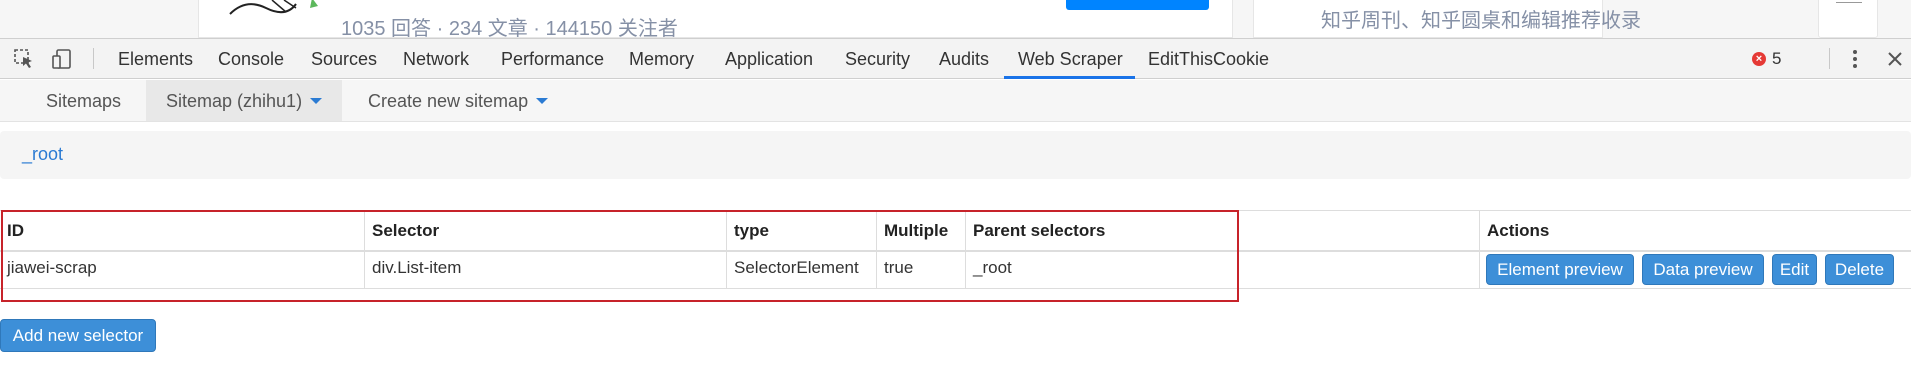 The height and width of the screenshot is (391, 1911). What do you see at coordinates (1794, 269) in the screenshot?
I see `edit-button: Edit` at bounding box center [1794, 269].